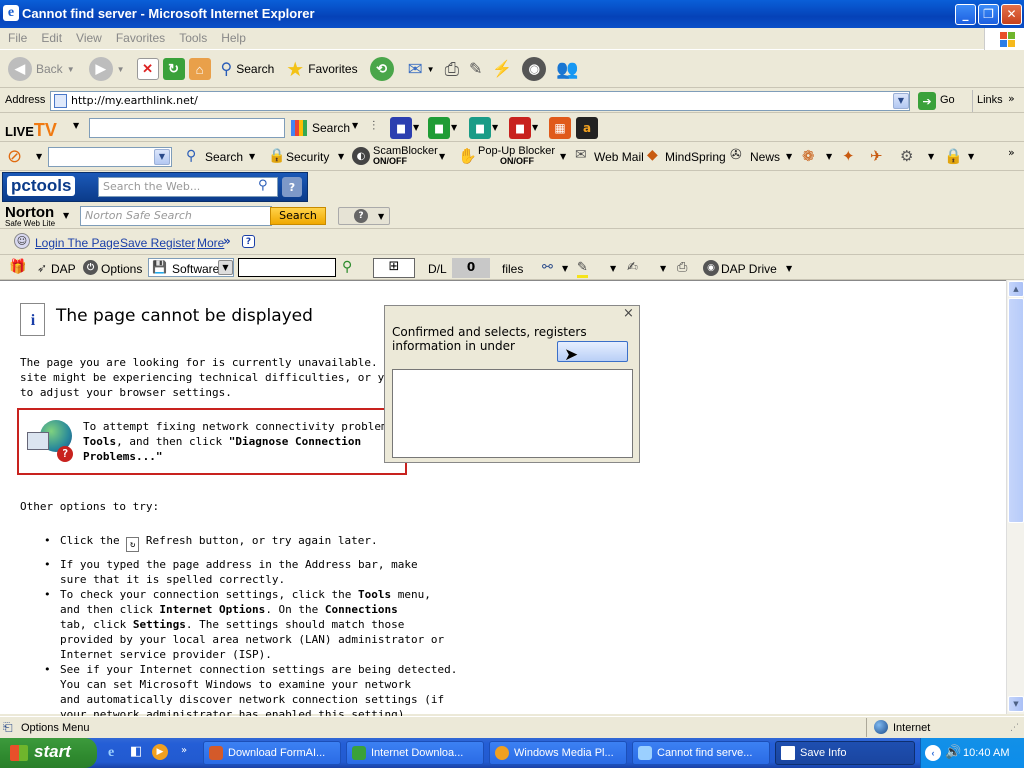 Image resolution: width=1024 pixels, height=768 pixels. I want to click on start-button: start, so click(48, 753).